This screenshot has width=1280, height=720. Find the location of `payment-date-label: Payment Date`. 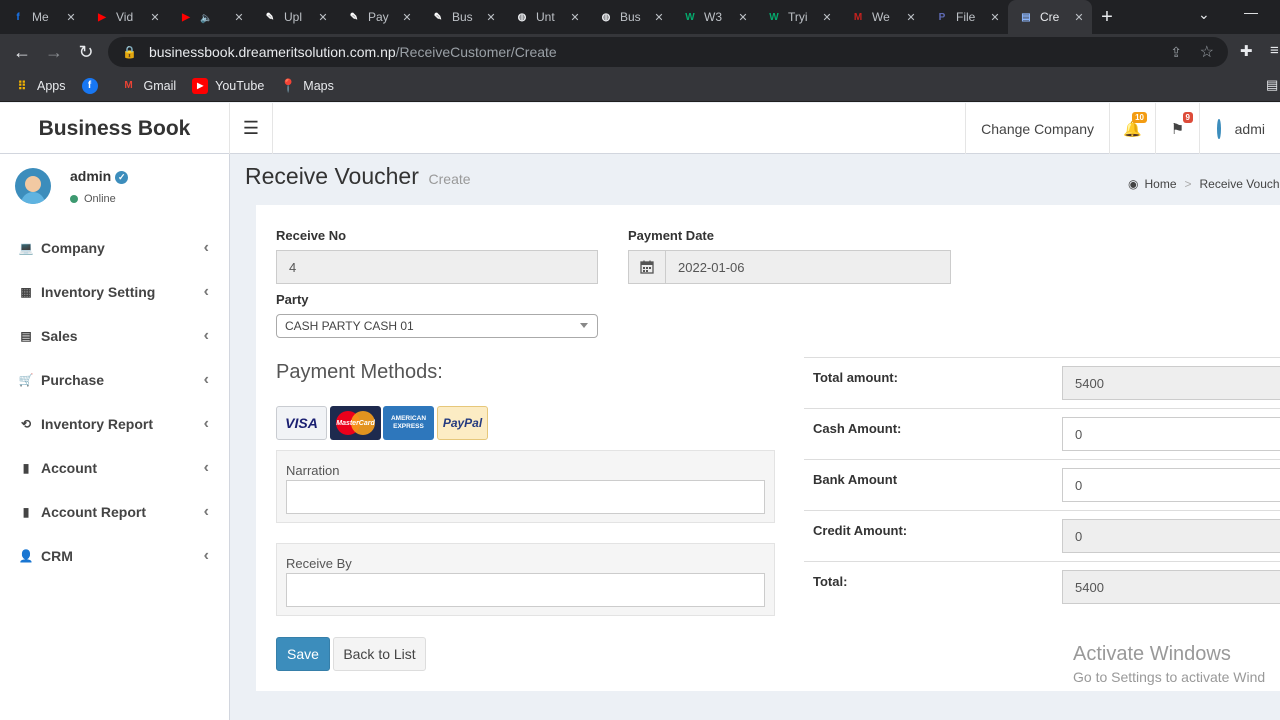

payment-date-label: Payment Date is located at coordinates (671, 235).